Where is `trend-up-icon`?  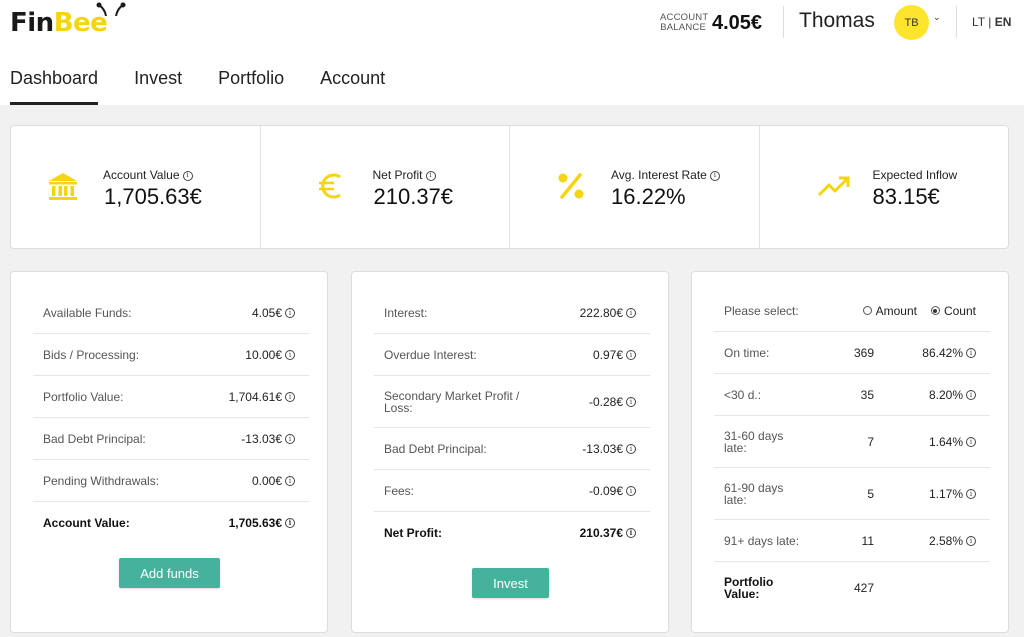 trend-up-icon is located at coordinates (833, 186).